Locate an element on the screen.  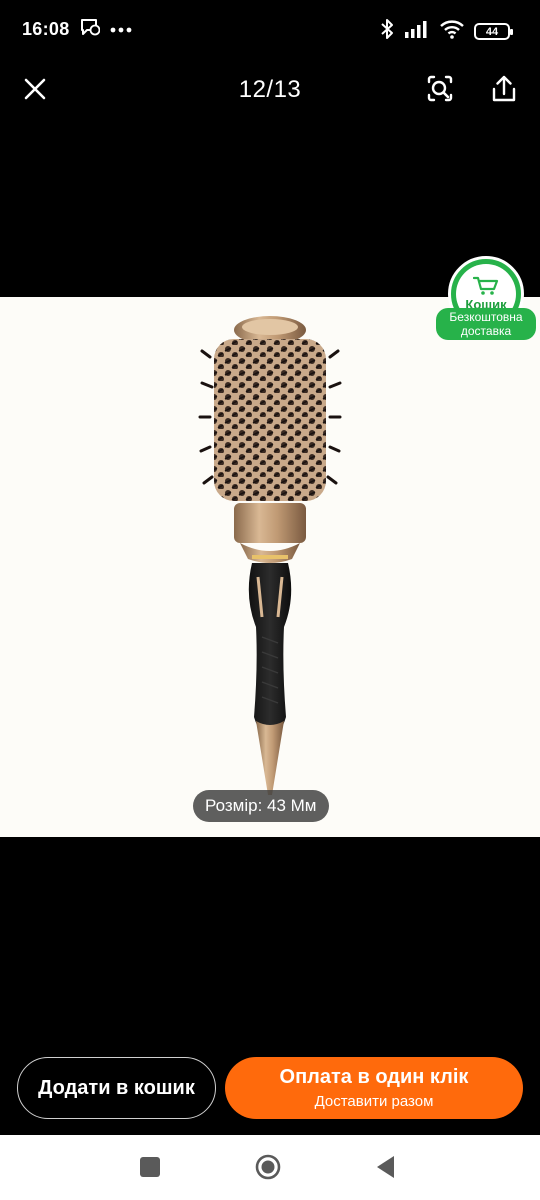
close-icon is located at coordinates (35, 89).